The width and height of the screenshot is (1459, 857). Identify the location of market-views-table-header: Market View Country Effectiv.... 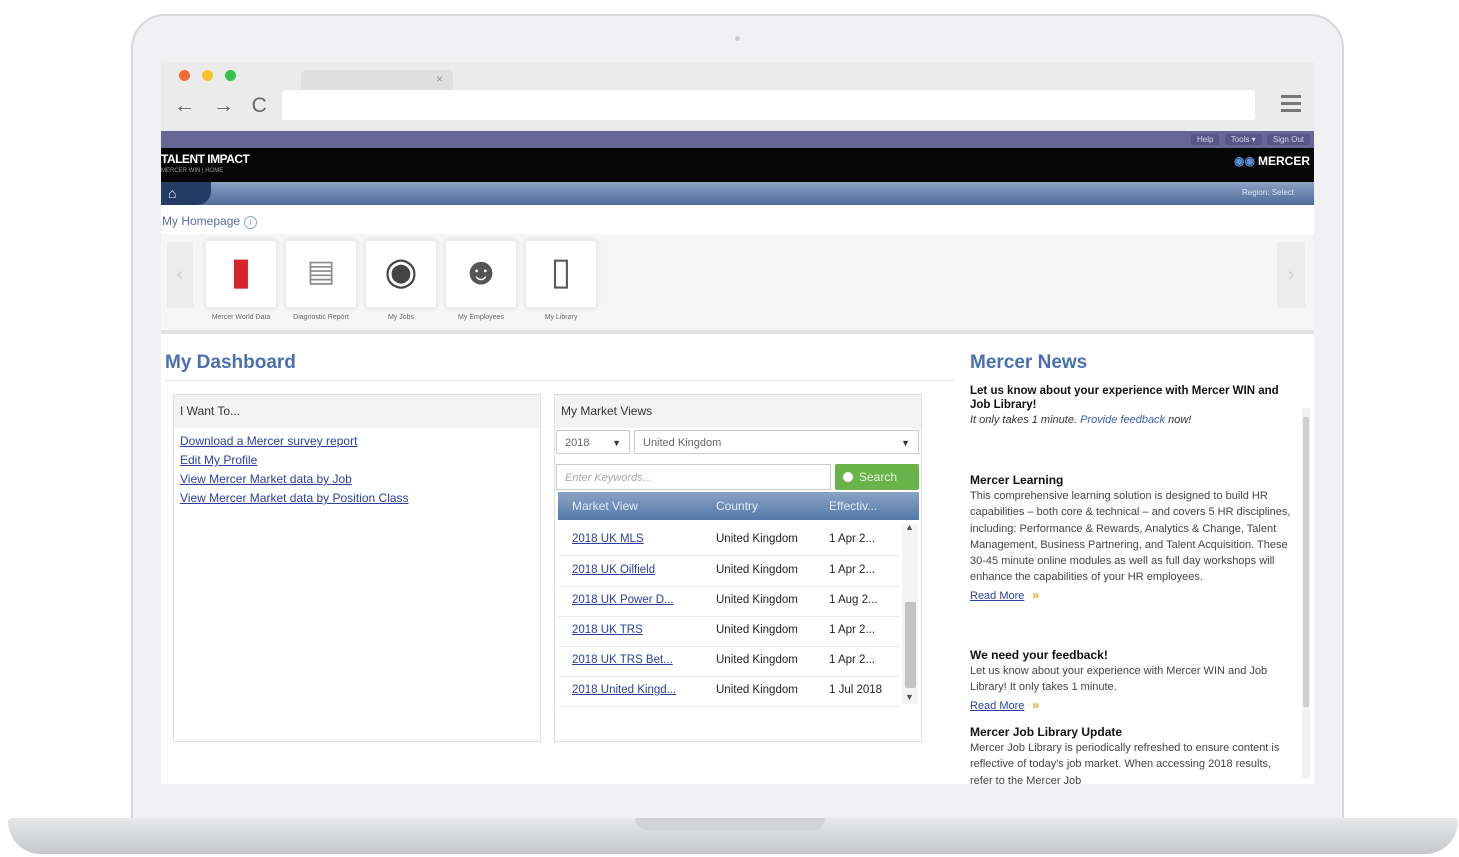
(738, 506).